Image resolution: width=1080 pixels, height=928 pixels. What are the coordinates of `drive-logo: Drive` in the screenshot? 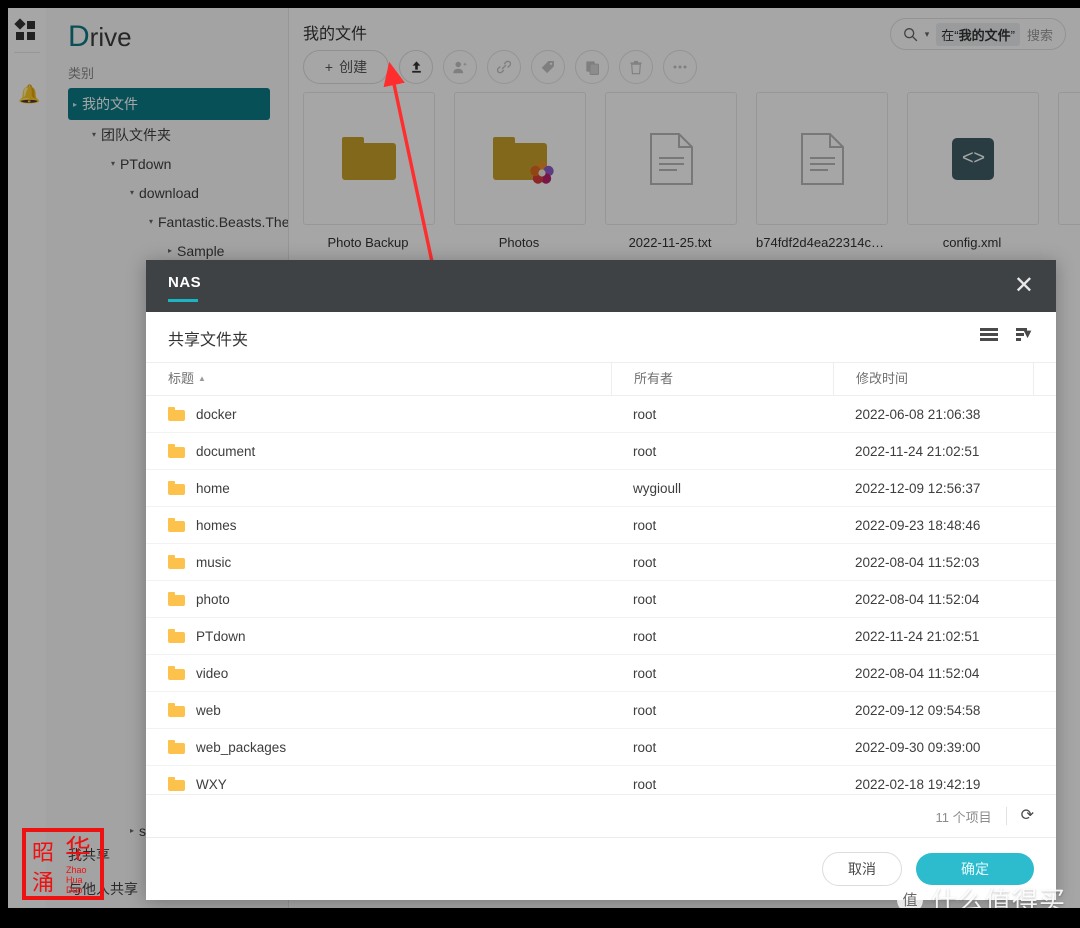 It's located at (100, 37).